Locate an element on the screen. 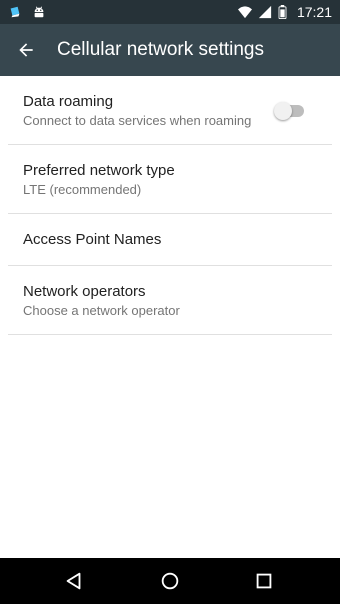  nav-back-icon is located at coordinates (73, 581).